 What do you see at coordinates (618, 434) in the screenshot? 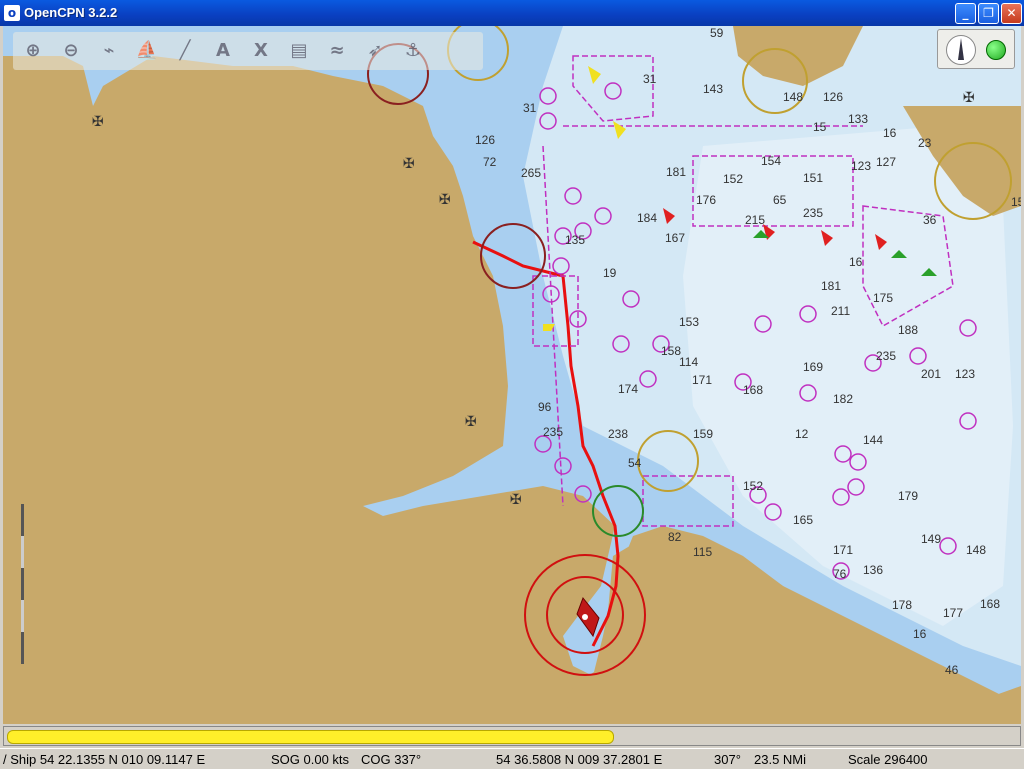
I see `depth-sounding: 238` at bounding box center [618, 434].